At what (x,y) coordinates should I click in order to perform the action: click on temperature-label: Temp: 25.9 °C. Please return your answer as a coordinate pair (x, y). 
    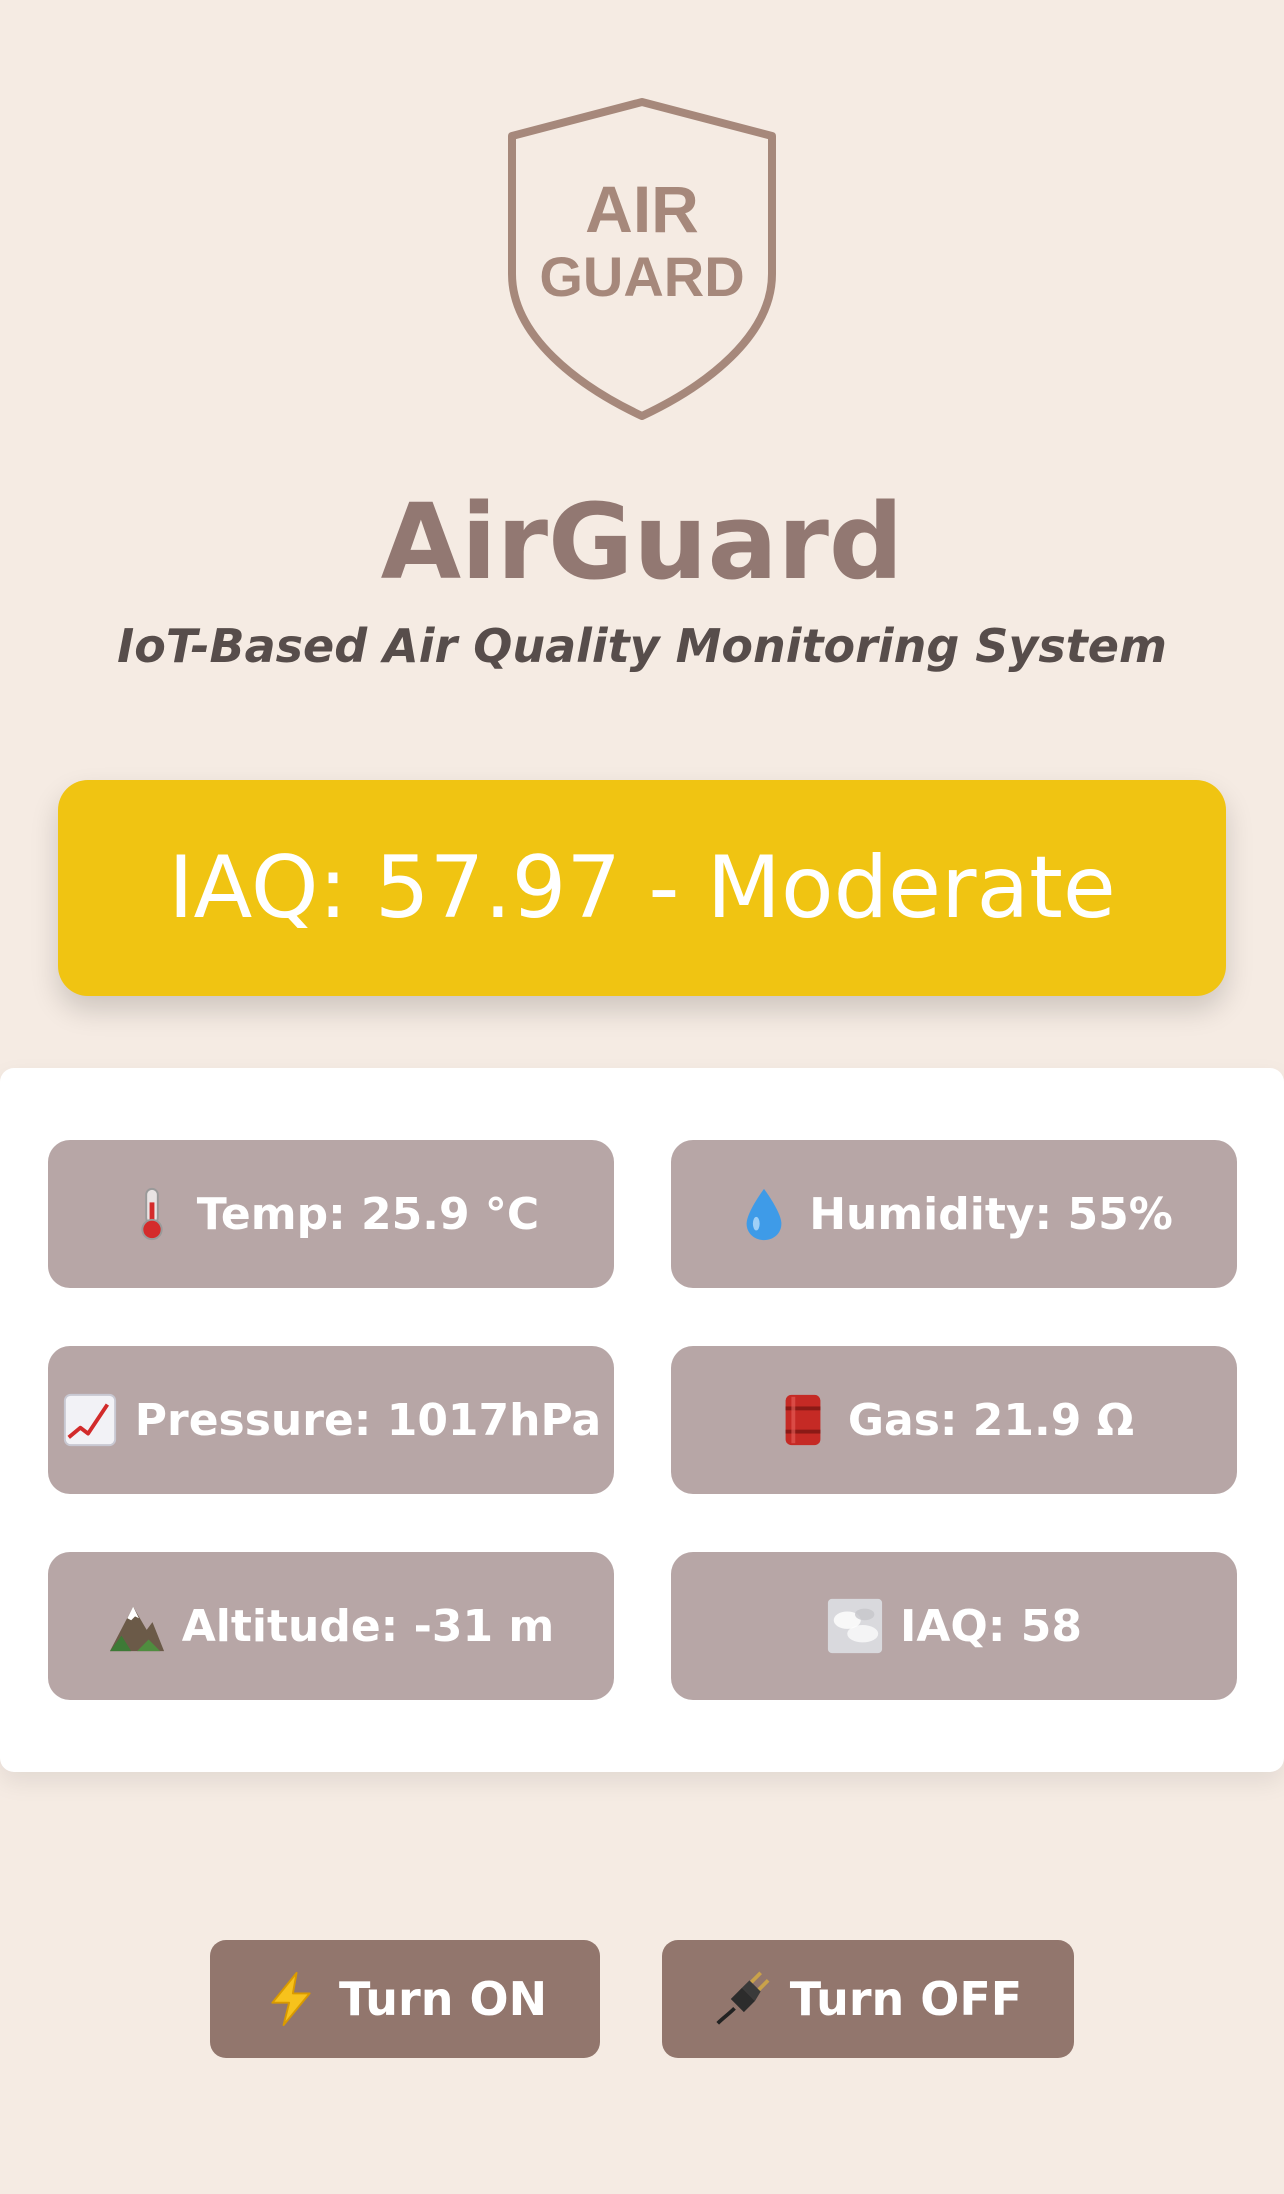
    Looking at the image, I should click on (368, 1214).